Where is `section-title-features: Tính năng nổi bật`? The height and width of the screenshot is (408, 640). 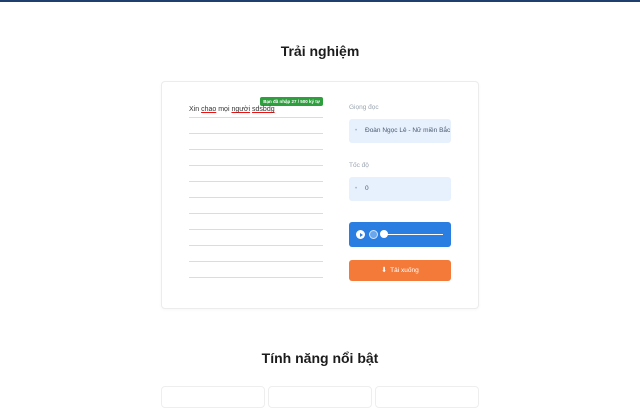 section-title-features: Tính năng nổi bật is located at coordinates (320, 358).